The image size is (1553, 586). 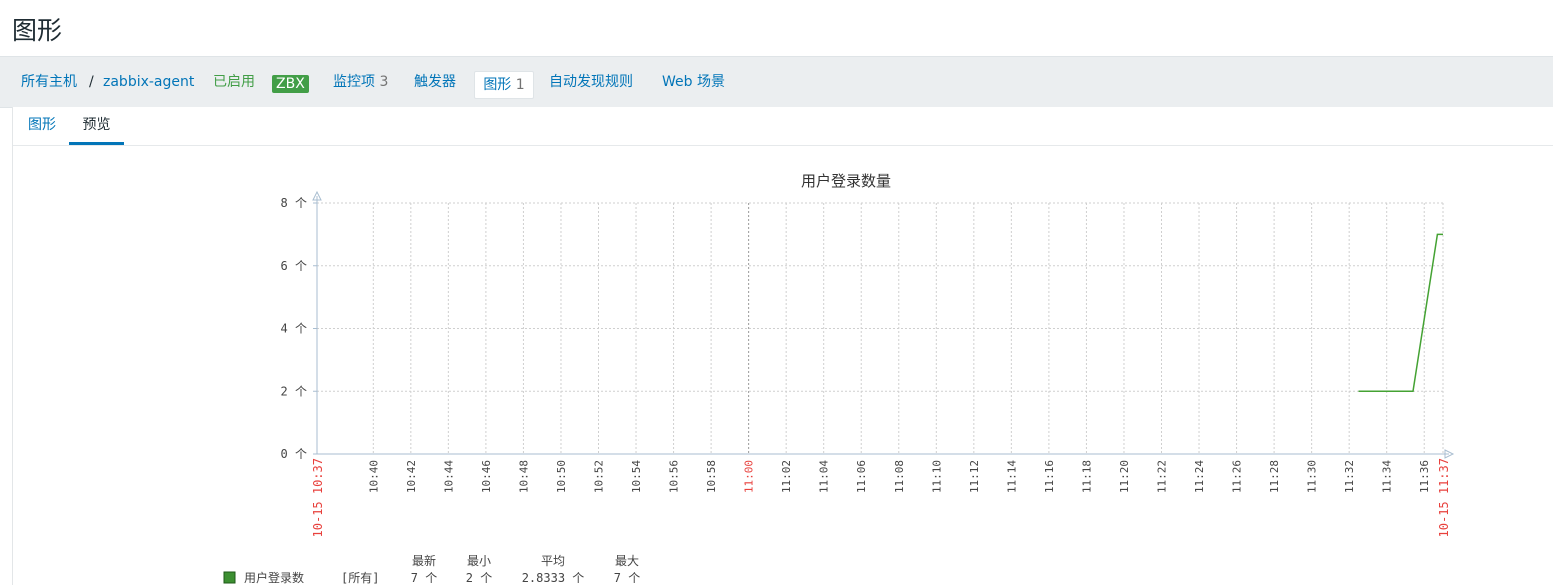 What do you see at coordinates (1444, 497) in the screenshot?
I see `x-end-label: 10-15 11:37` at bounding box center [1444, 497].